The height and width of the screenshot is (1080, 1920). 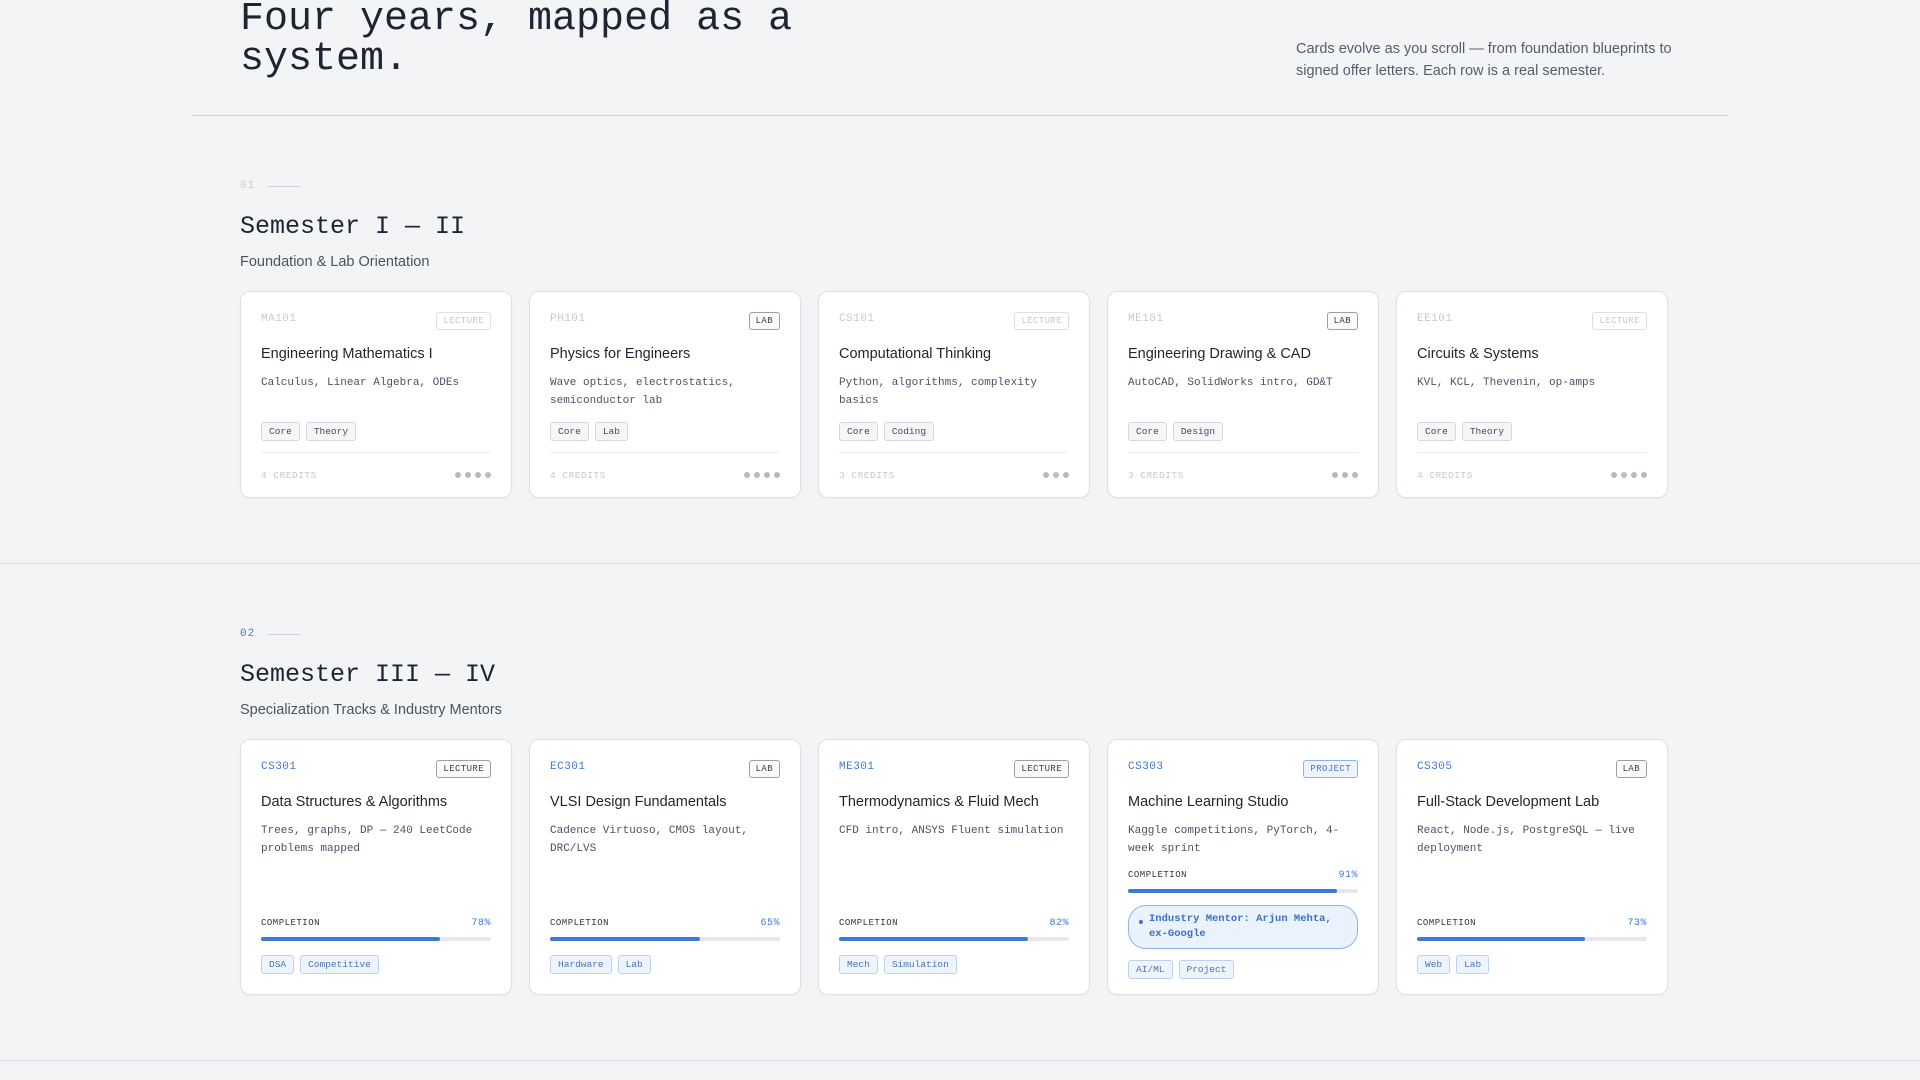 I want to click on course-title: Engineering Mathematics I, so click(x=347, y=354).